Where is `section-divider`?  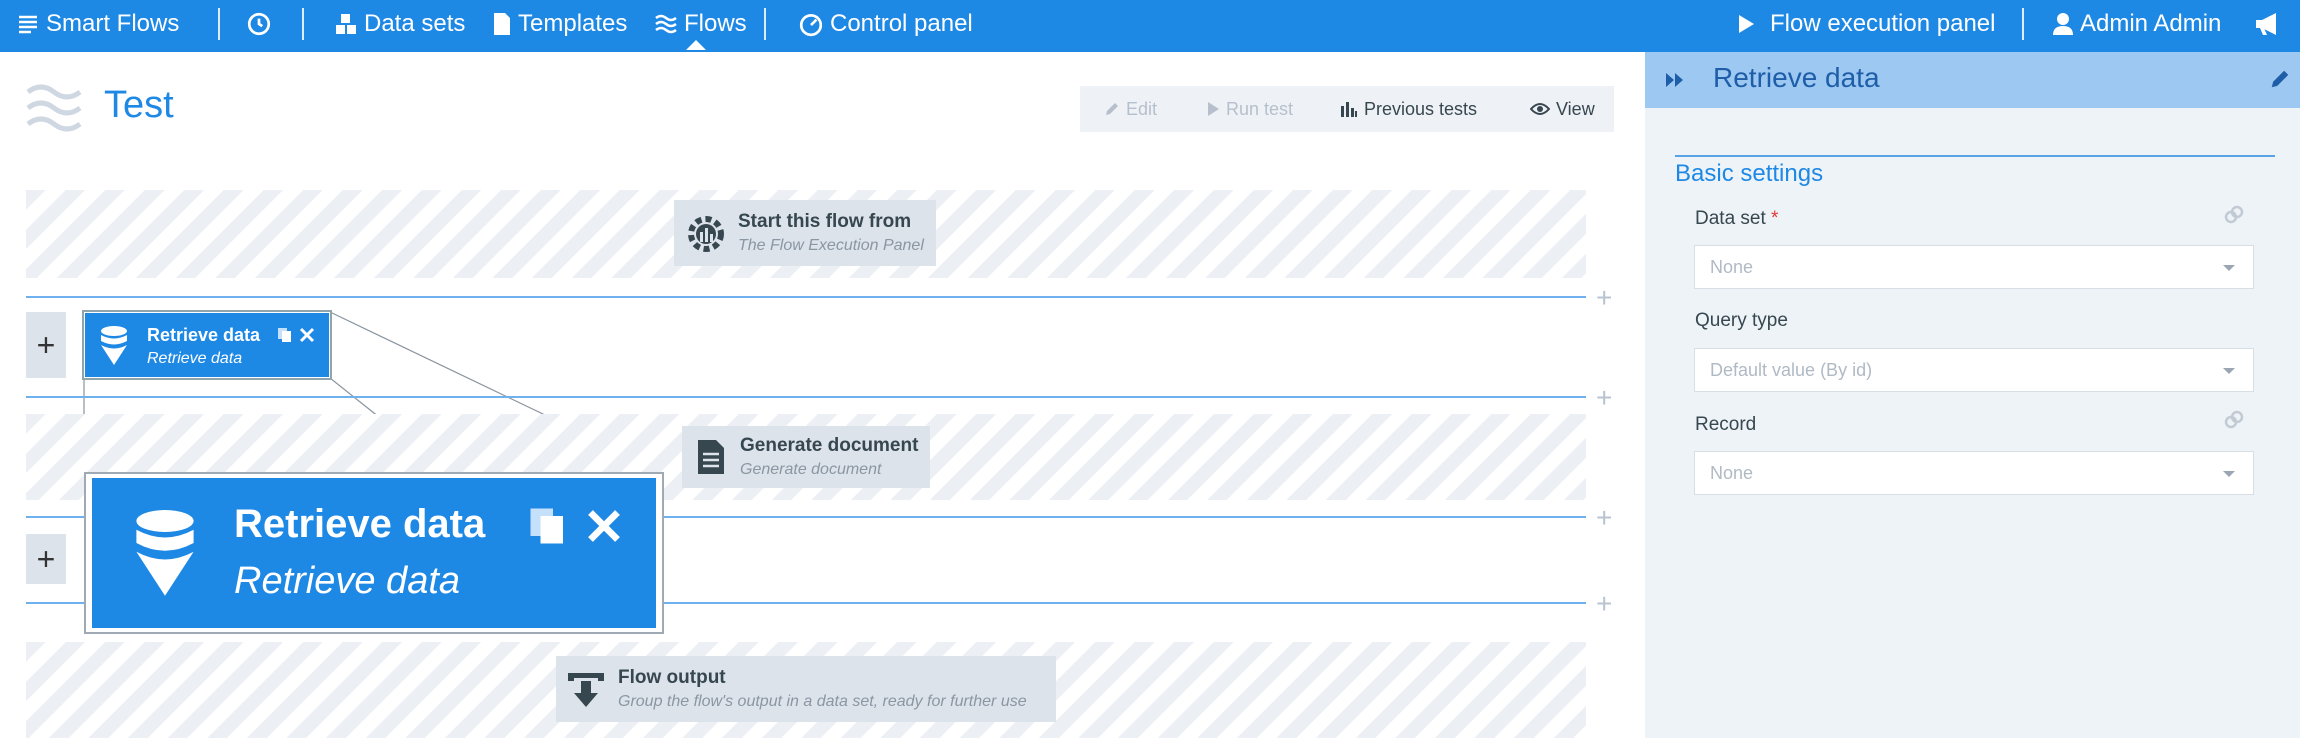
section-divider is located at coordinates (1975, 156).